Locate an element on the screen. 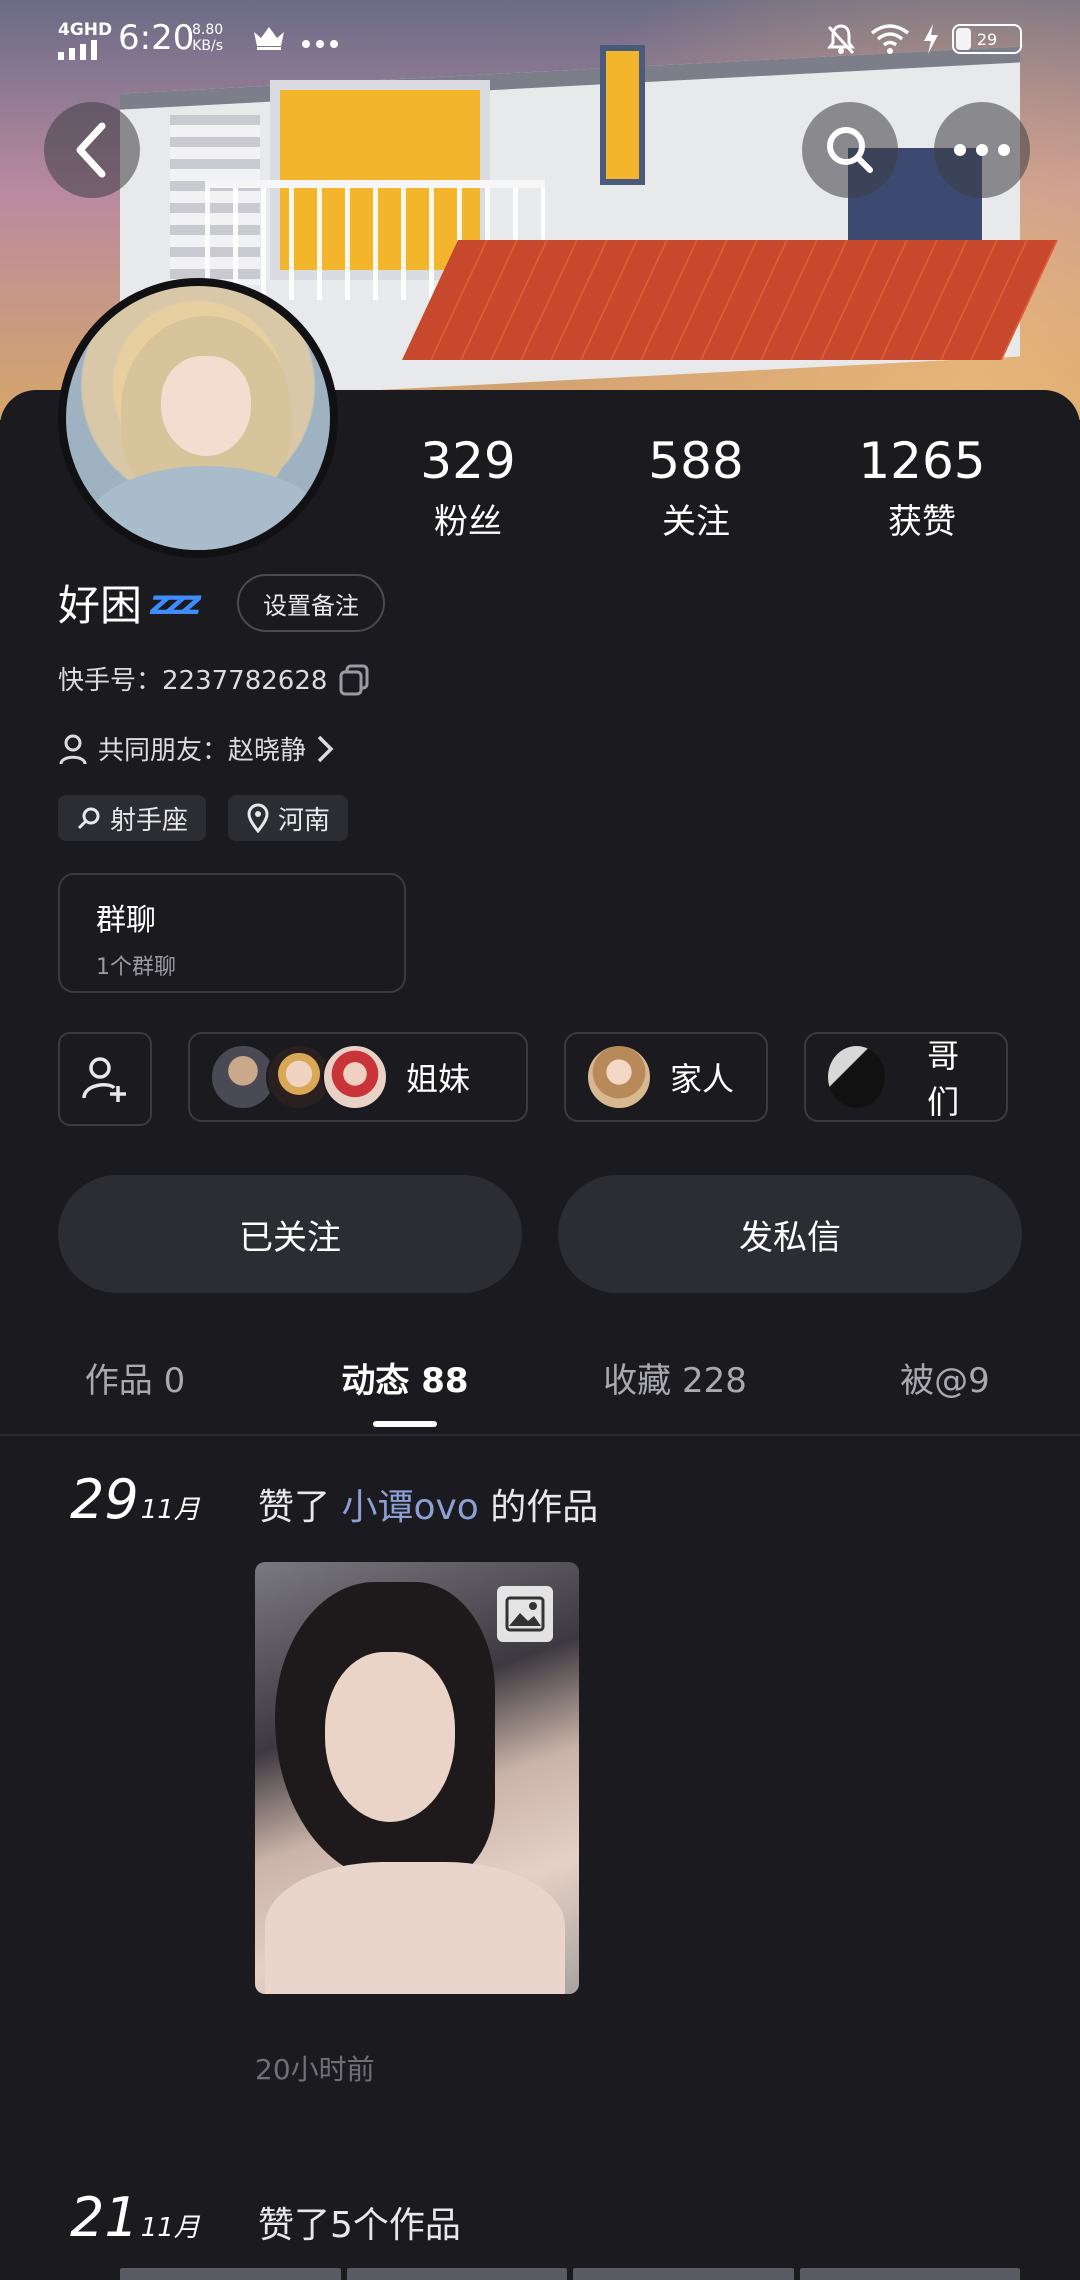  network-type: 4GHD is located at coordinates (85, 30).